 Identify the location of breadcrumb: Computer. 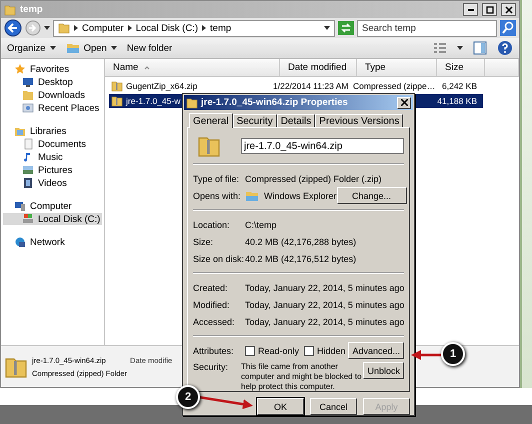
(103, 28).